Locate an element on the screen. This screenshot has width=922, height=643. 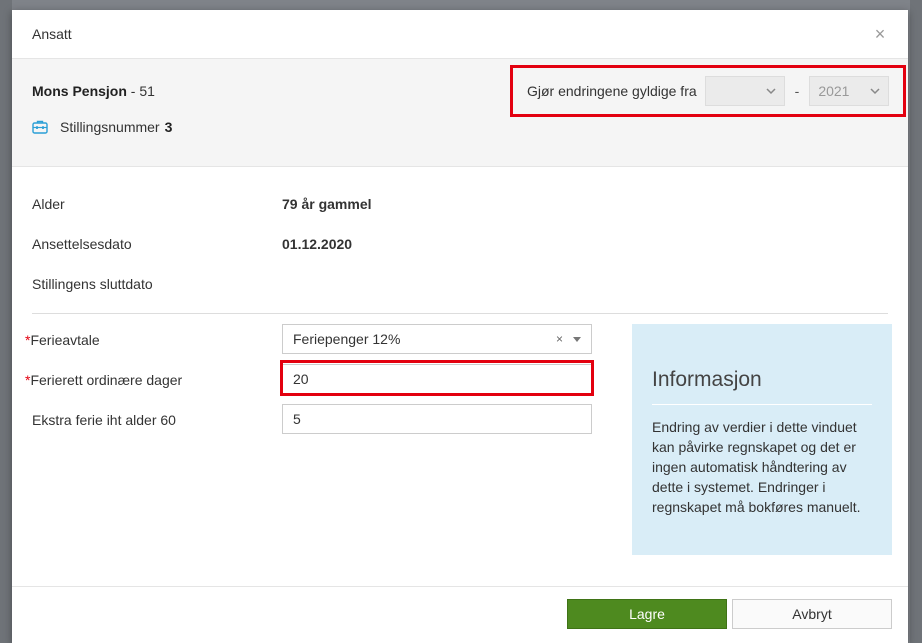
close-icon: × is located at coordinates (880, 34).